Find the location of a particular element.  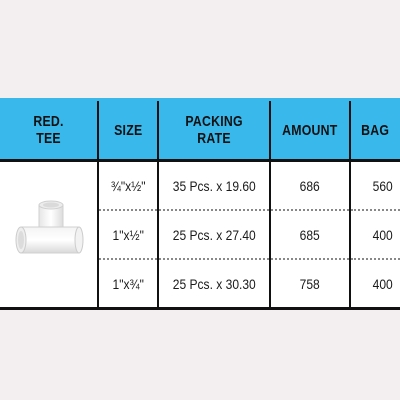

cell-size-text: 1"x¾" is located at coordinates (128, 283).